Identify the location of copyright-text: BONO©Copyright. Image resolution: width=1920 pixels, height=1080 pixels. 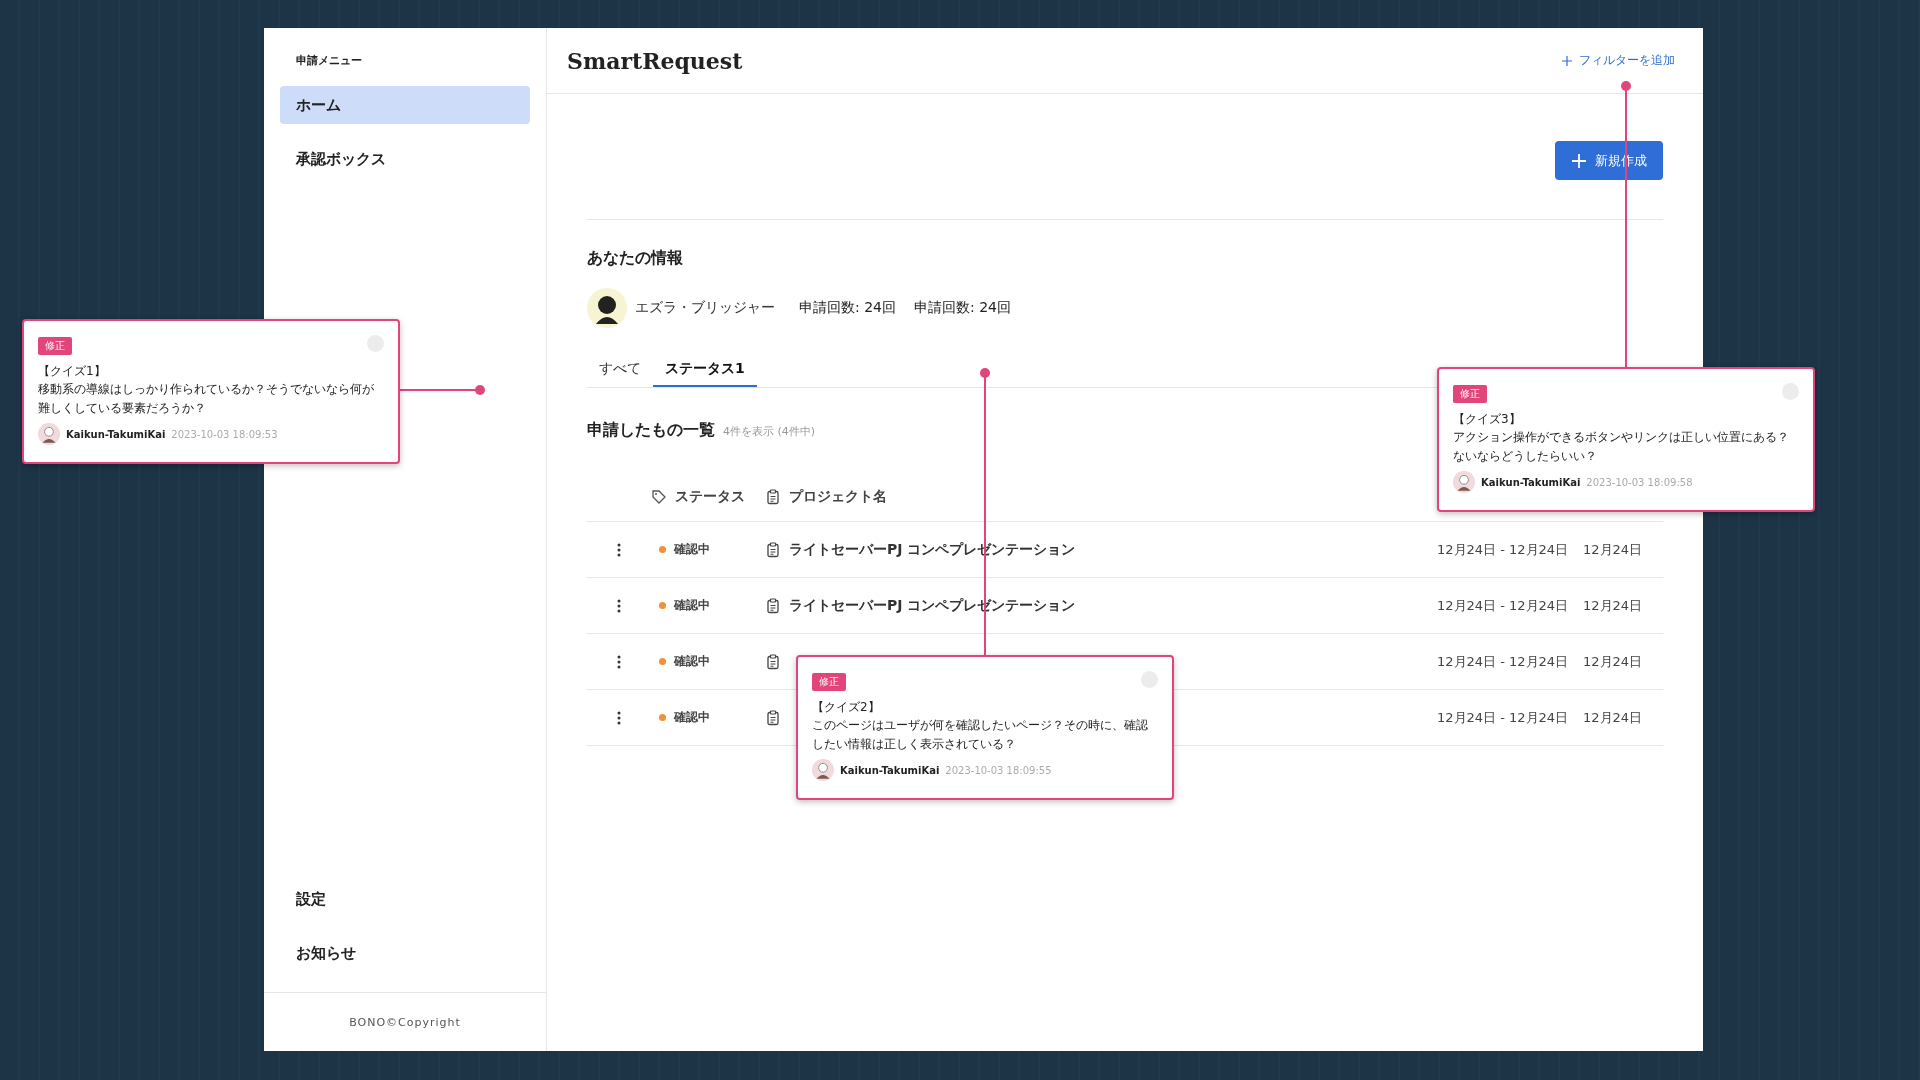
(405, 1022).